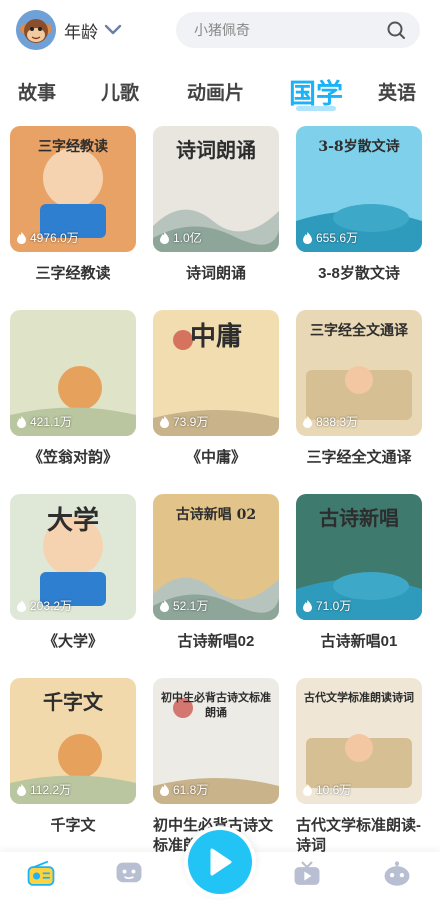 The image size is (440, 900). I want to click on card-thumbnail: 中庸 73.9万, so click(216, 373).